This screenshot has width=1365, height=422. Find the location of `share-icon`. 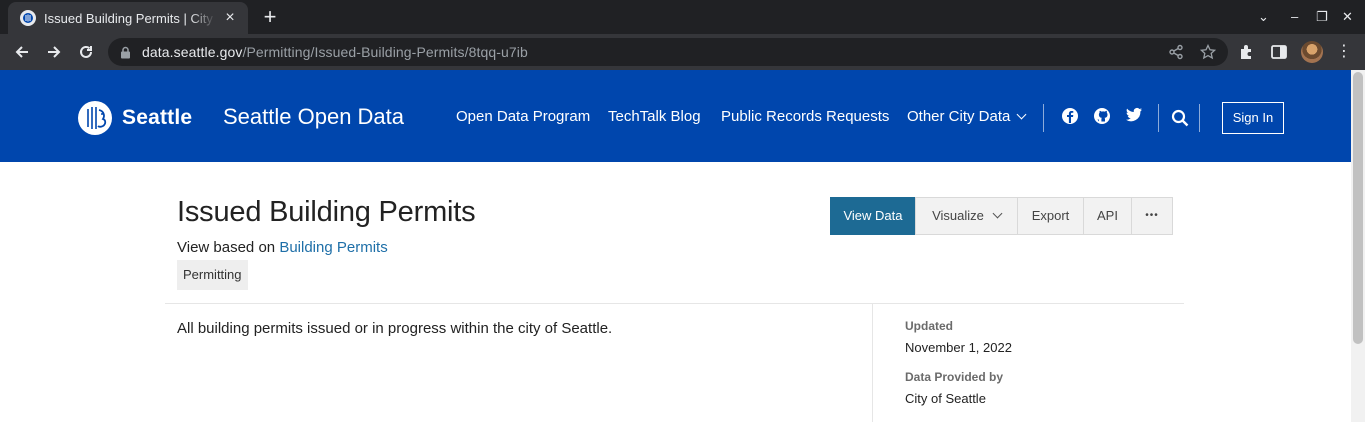

share-icon is located at coordinates (1176, 52).